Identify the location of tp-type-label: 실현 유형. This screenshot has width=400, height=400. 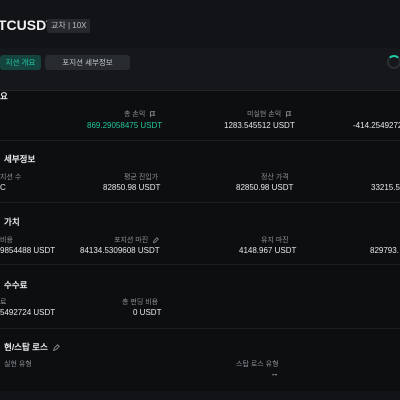
(18, 364).